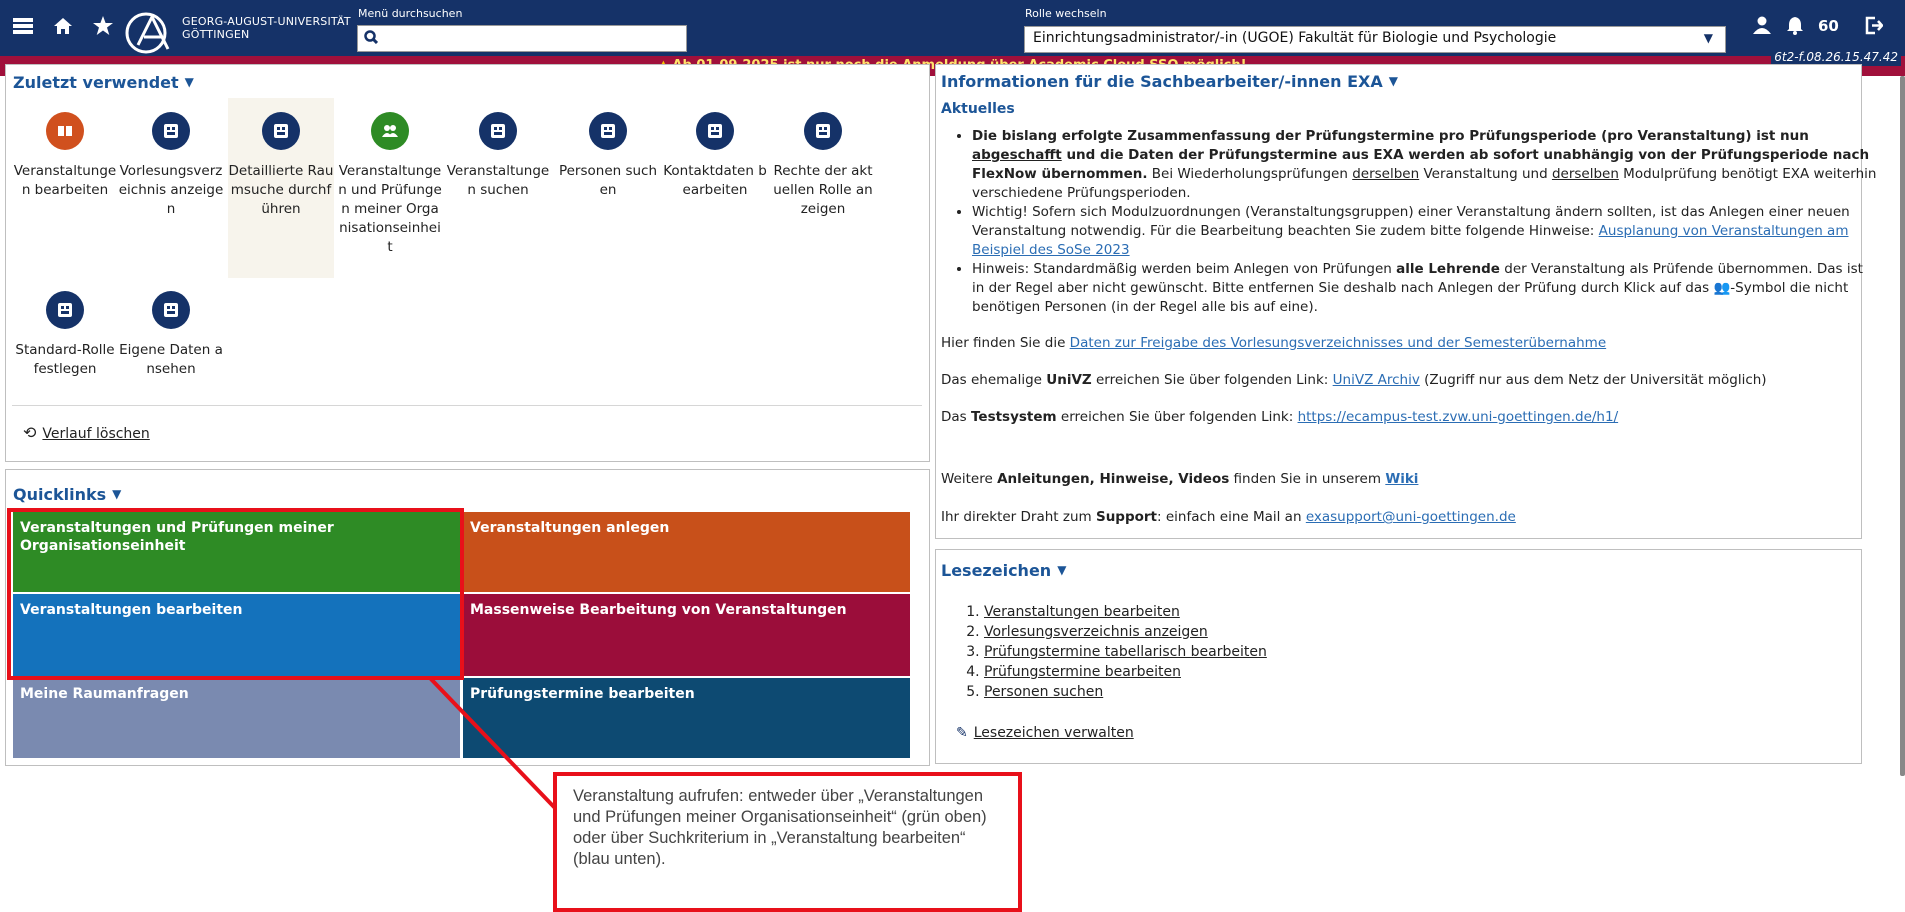  What do you see at coordinates (715, 156) in the screenshot?
I see `recent-item: Kontaktdaten bearbeiten` at bounding box center [715, 156].